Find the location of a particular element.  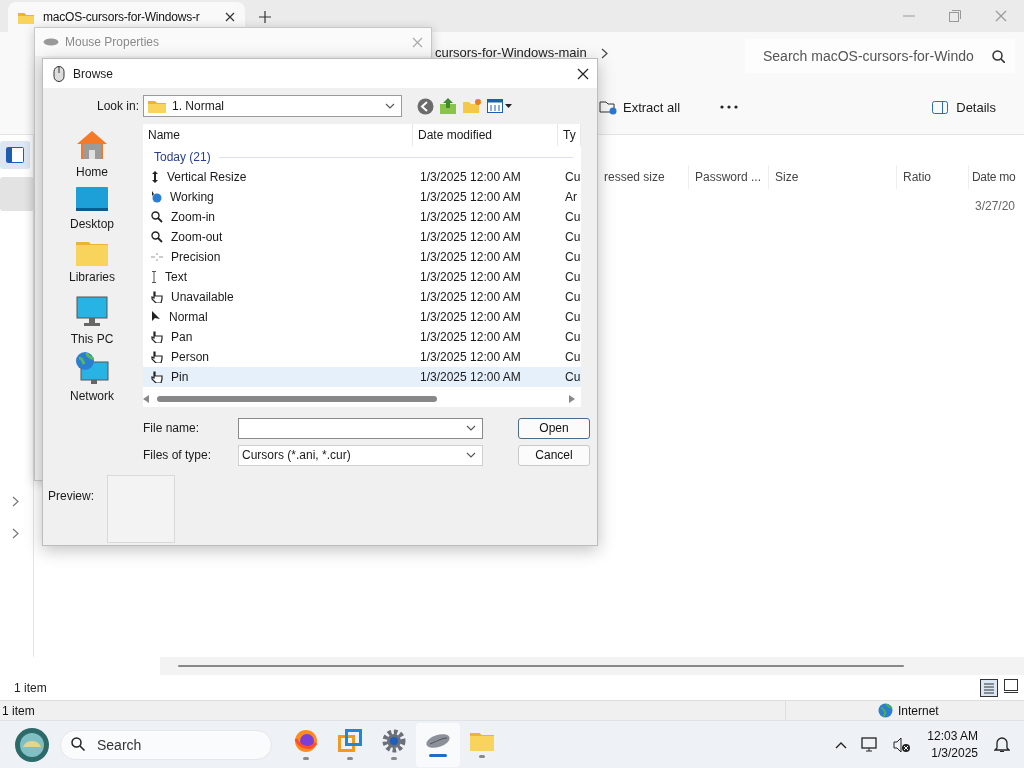

chevron-icon is located at coordinates (604, 53).